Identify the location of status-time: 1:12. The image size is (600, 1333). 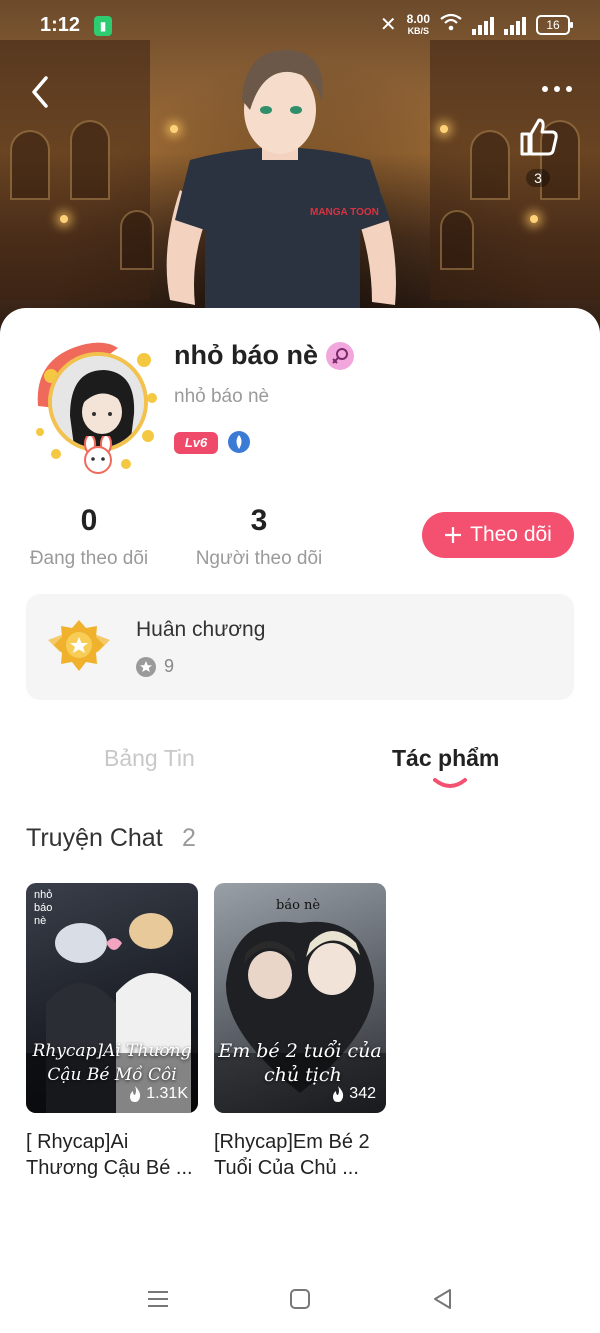
(60, 25).